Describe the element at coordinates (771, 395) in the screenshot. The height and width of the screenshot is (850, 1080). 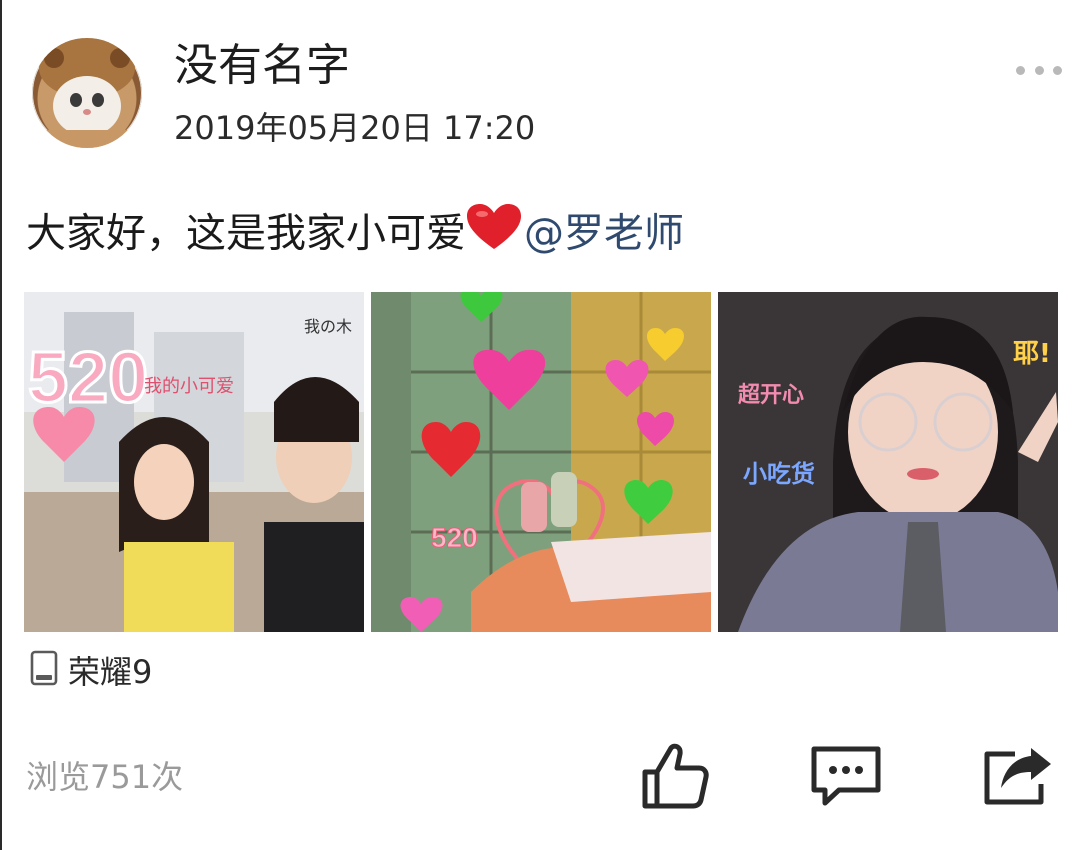
I see `svg-text: 超开心` at that location.